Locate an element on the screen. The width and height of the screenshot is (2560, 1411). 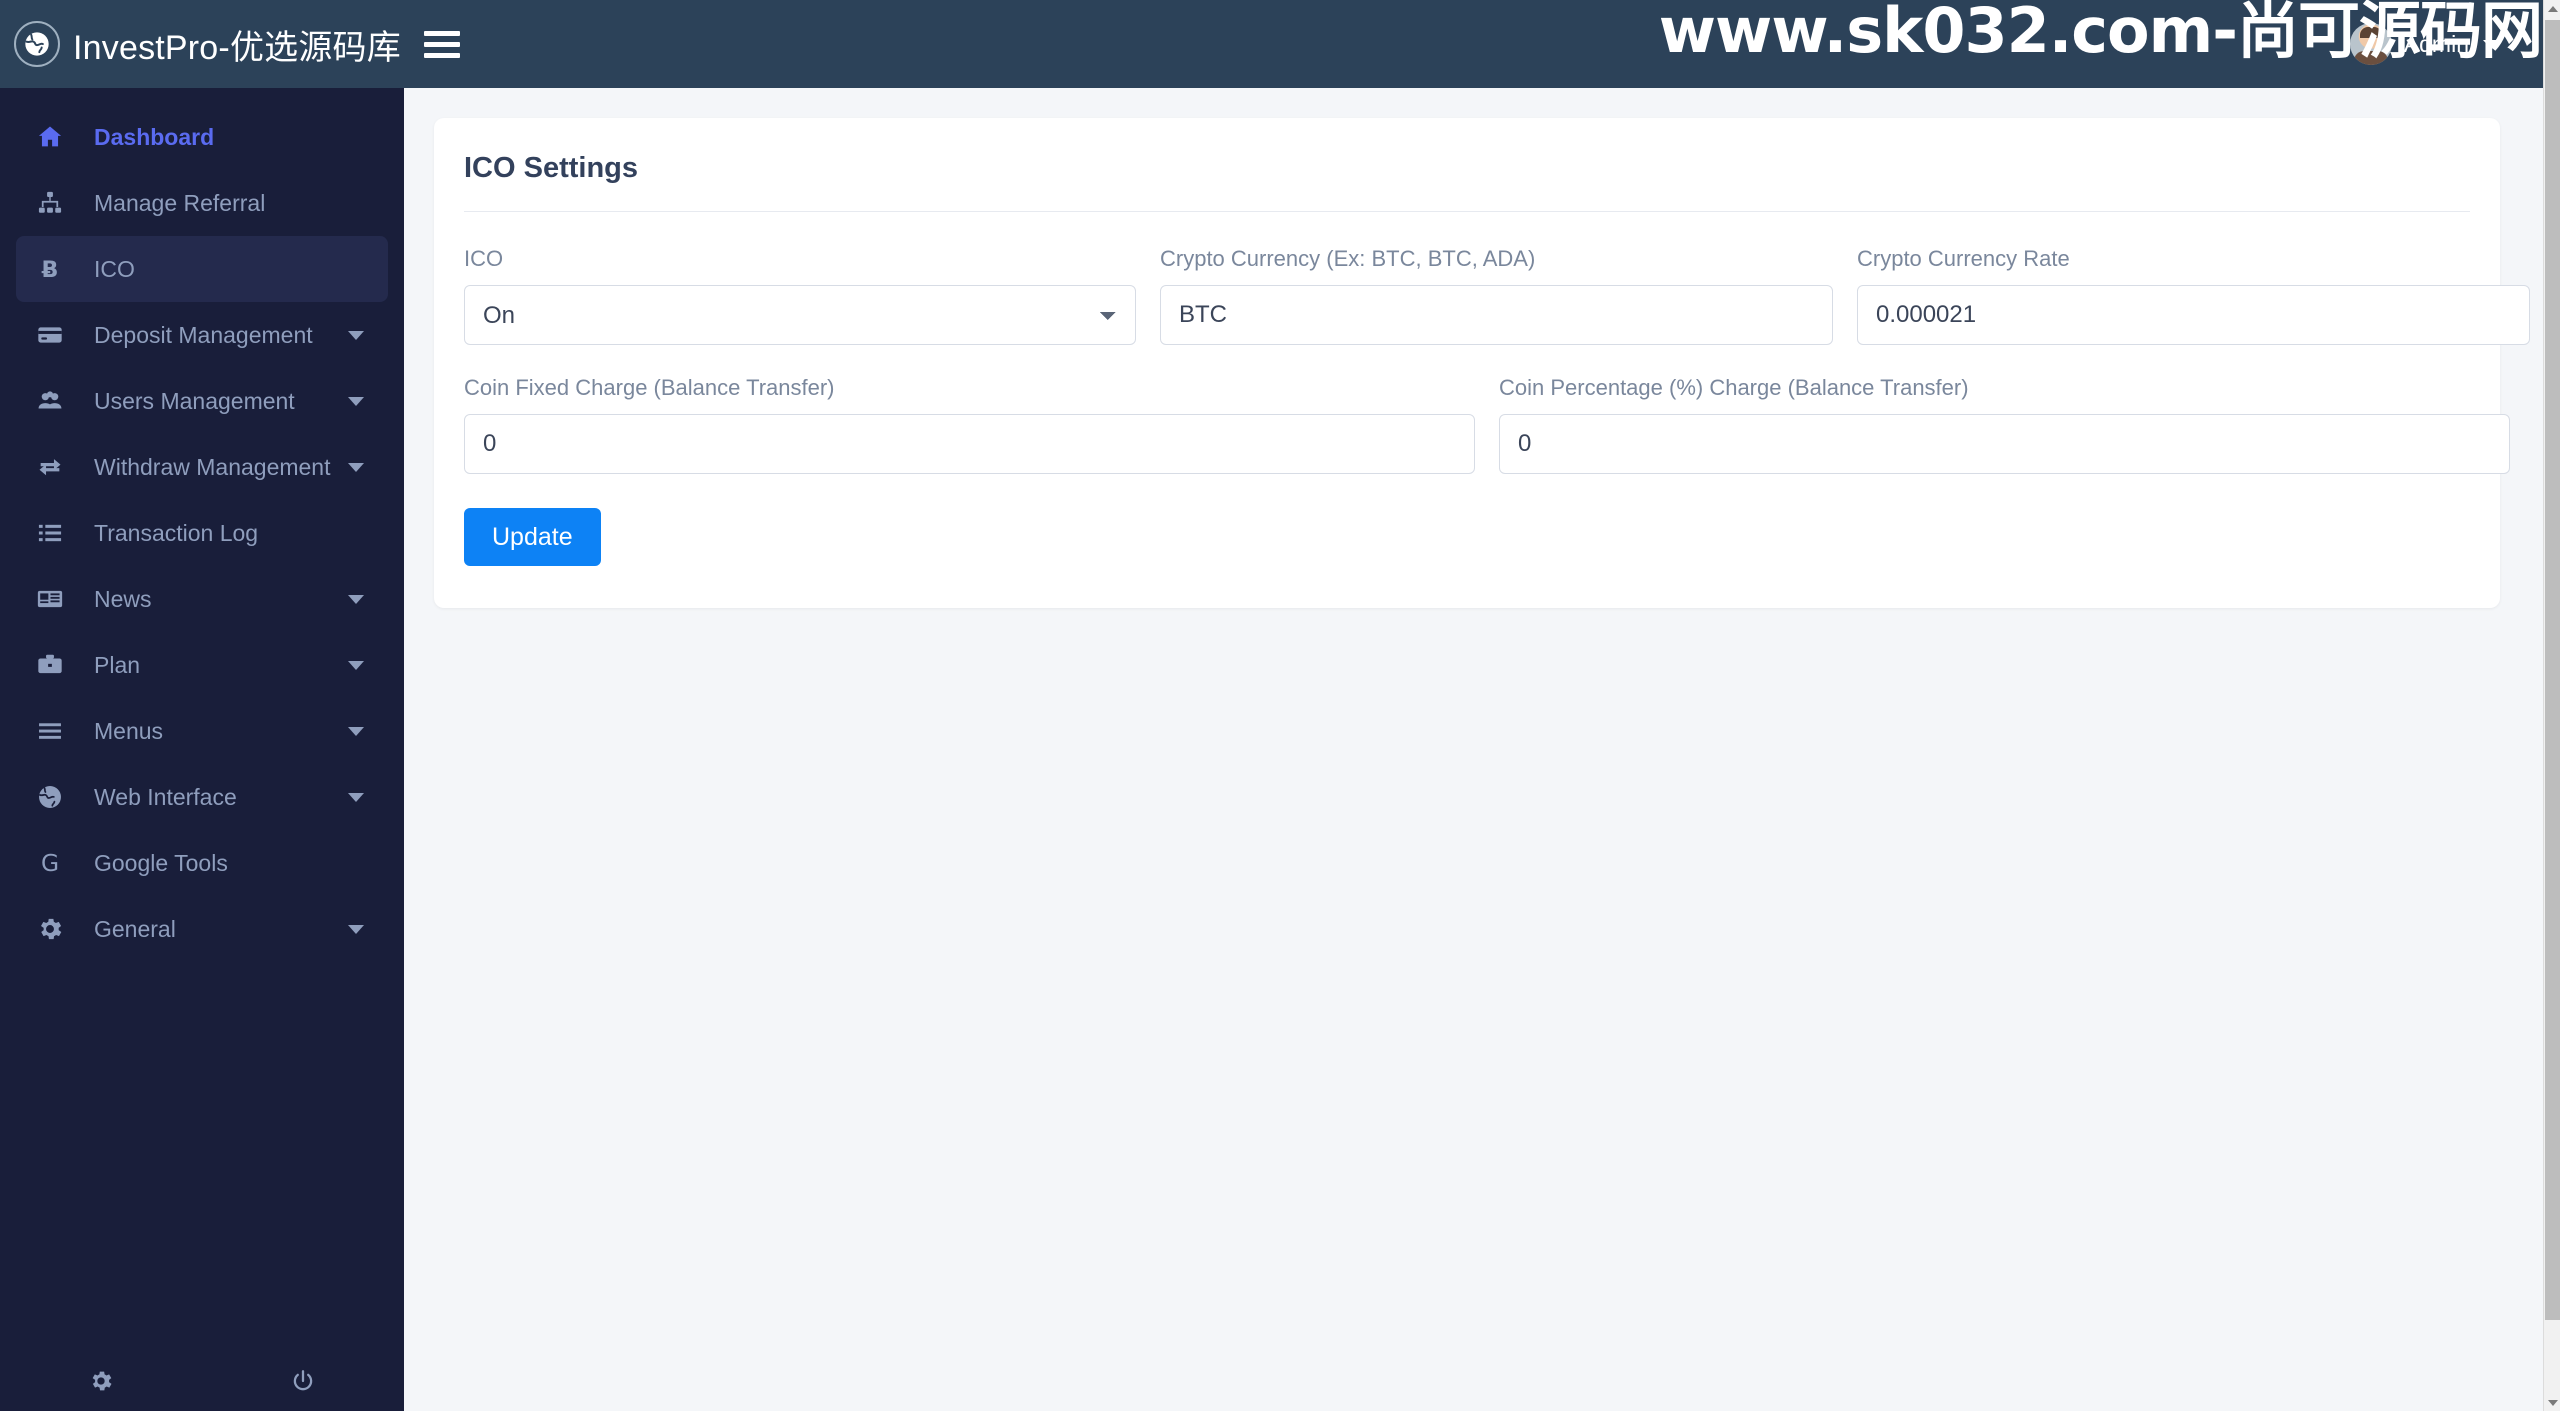
users-icon is located at coordinates (56, 401).